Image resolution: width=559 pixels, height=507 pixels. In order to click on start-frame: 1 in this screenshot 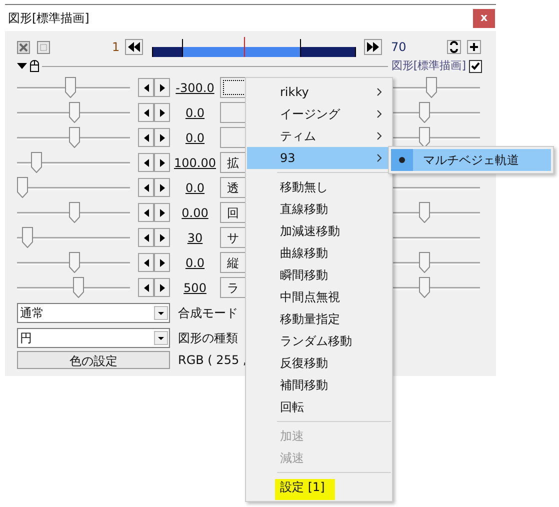, I will do `click(117, 47)`.